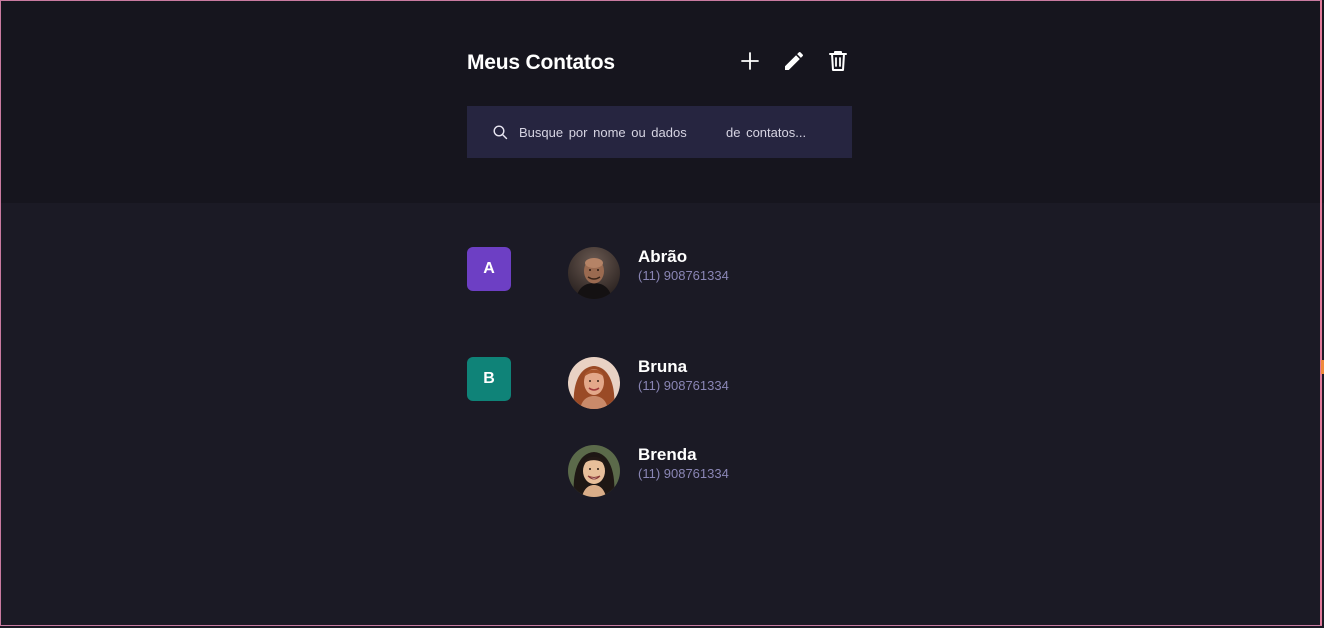 The height and width of the screenshot is (628, 1324). I want to click on pencil-icon, so click(794, 60).